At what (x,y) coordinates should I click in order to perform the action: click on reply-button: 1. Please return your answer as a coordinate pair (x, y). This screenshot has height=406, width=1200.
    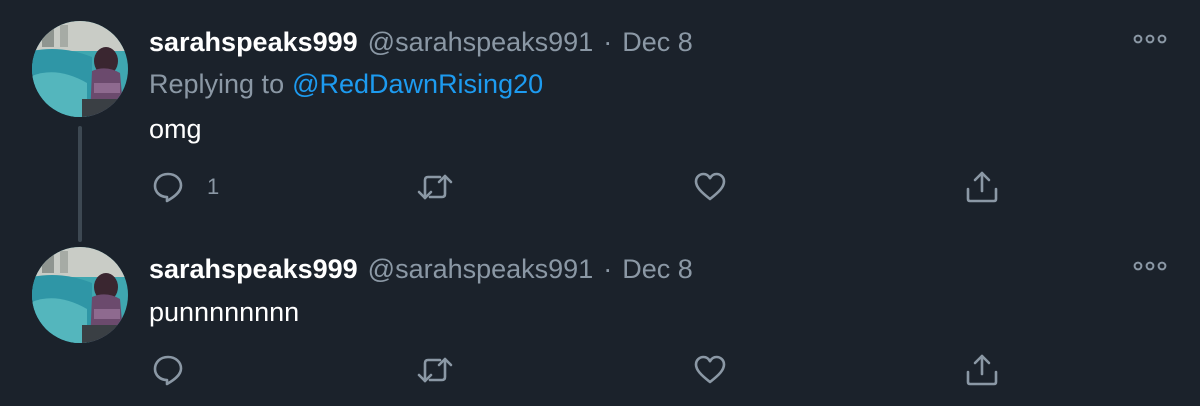
    Looking at the image, I should click on (185, 187).